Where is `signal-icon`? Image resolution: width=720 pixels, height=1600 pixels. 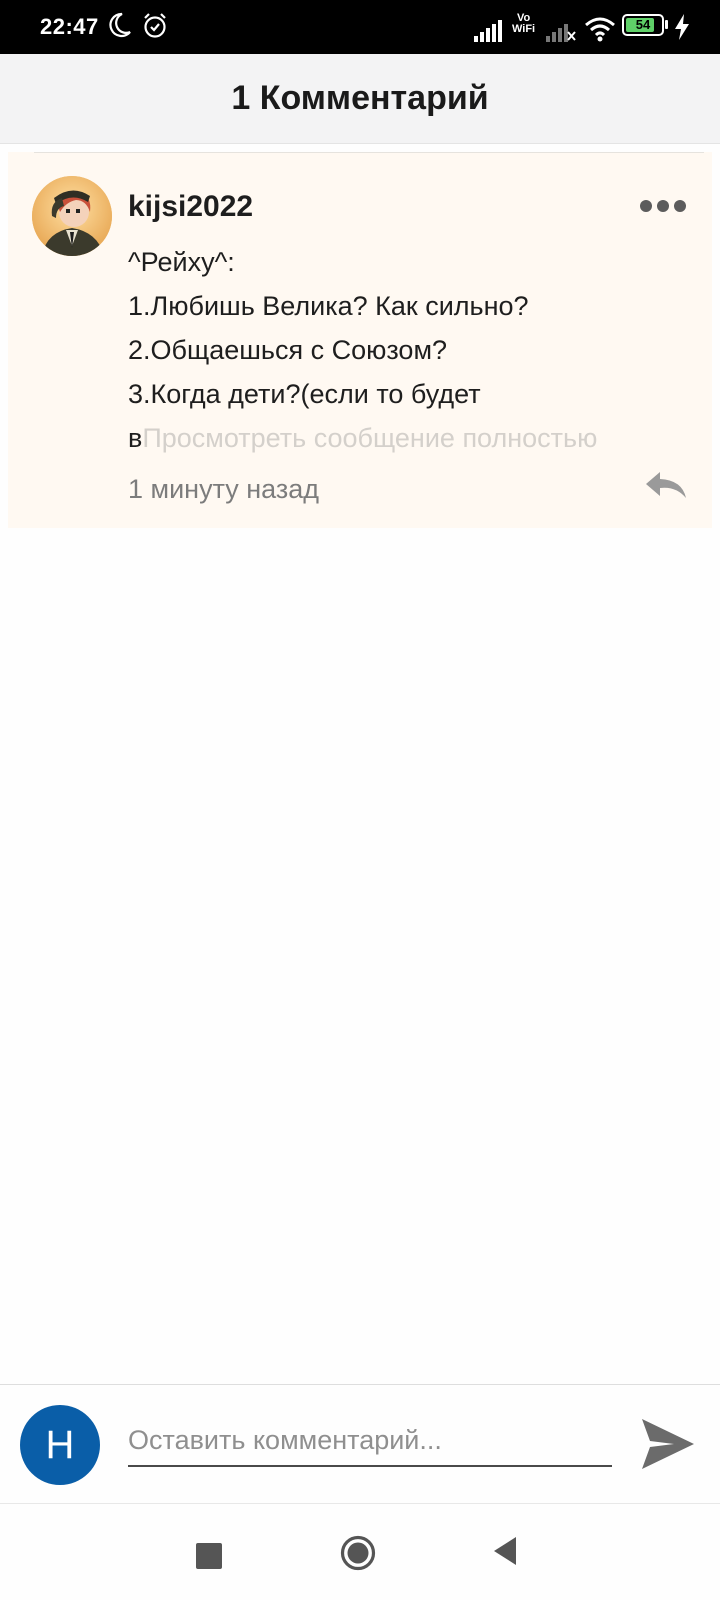 signal-icon is located at coordinates (488, 31).